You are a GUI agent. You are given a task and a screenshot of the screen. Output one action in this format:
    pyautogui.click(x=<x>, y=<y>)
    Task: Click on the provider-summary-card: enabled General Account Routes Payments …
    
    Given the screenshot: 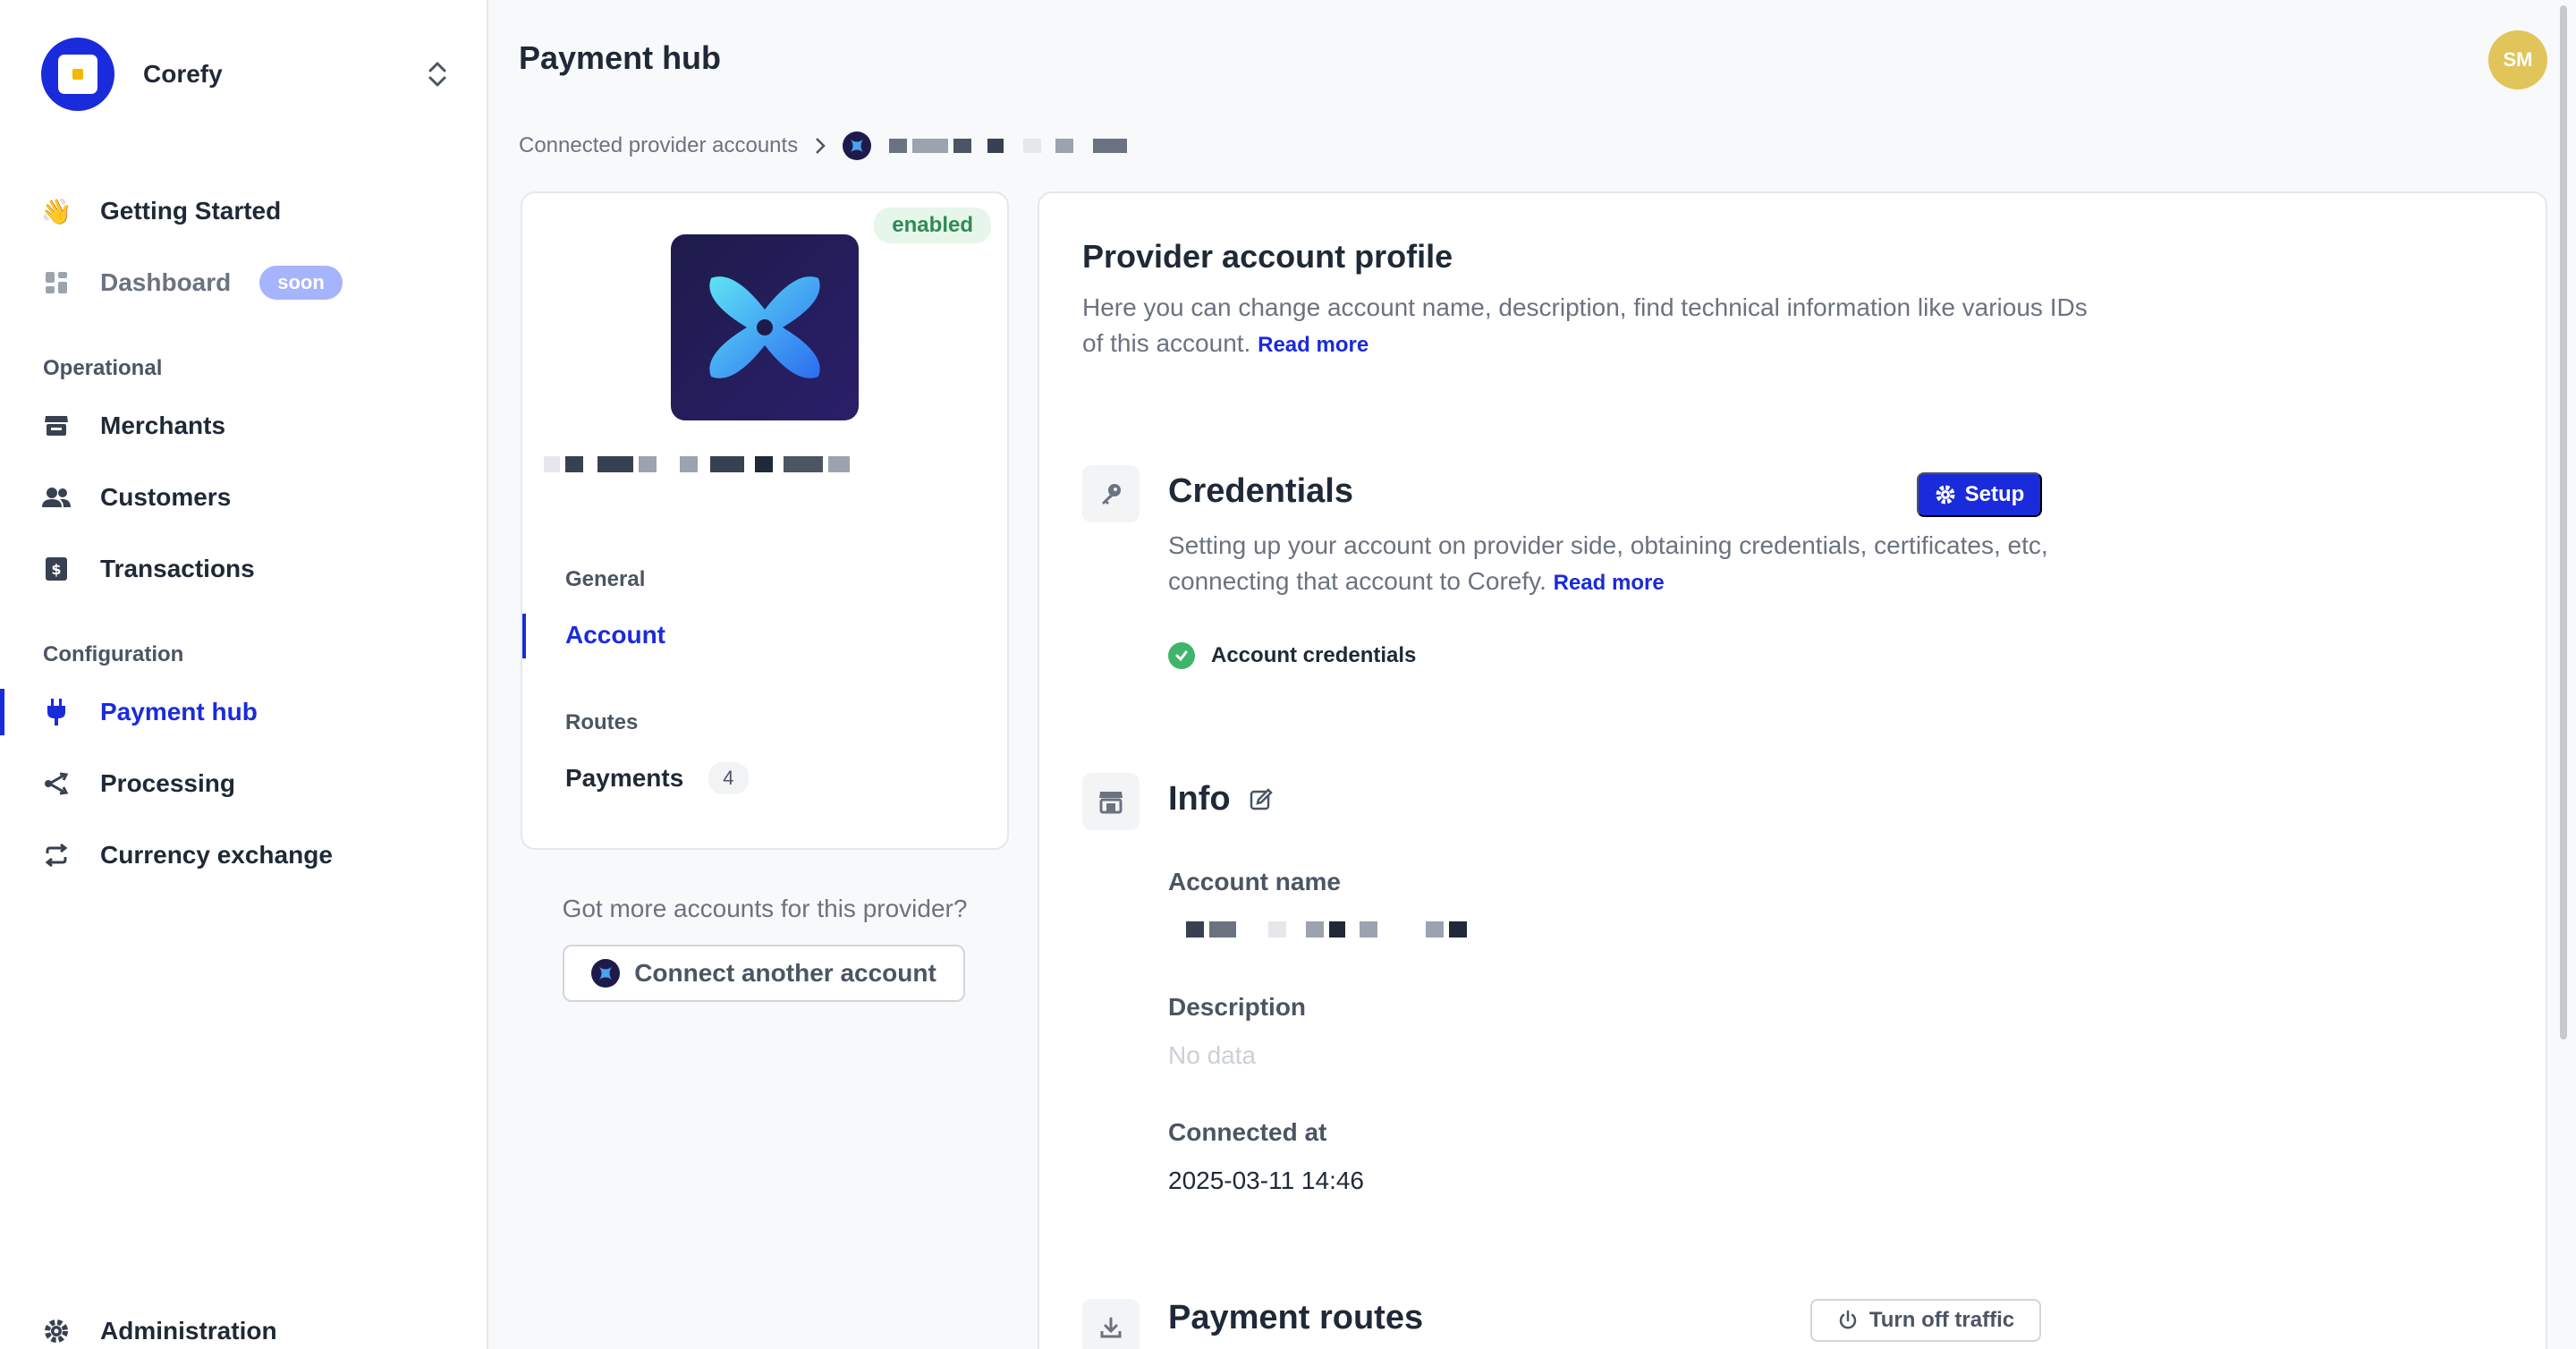 What is the action you would take?
    pyautogui.click(x=765, y=520)
    